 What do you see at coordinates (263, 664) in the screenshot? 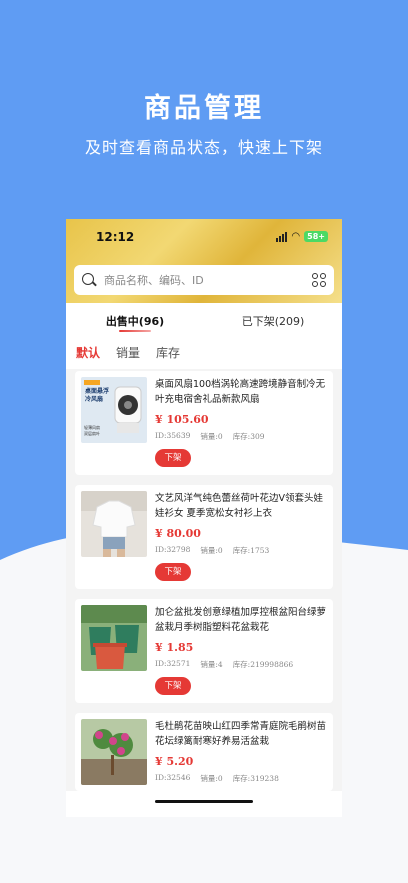
I see `product-stock: 库存:219998866` at bounding box center [263, 664].